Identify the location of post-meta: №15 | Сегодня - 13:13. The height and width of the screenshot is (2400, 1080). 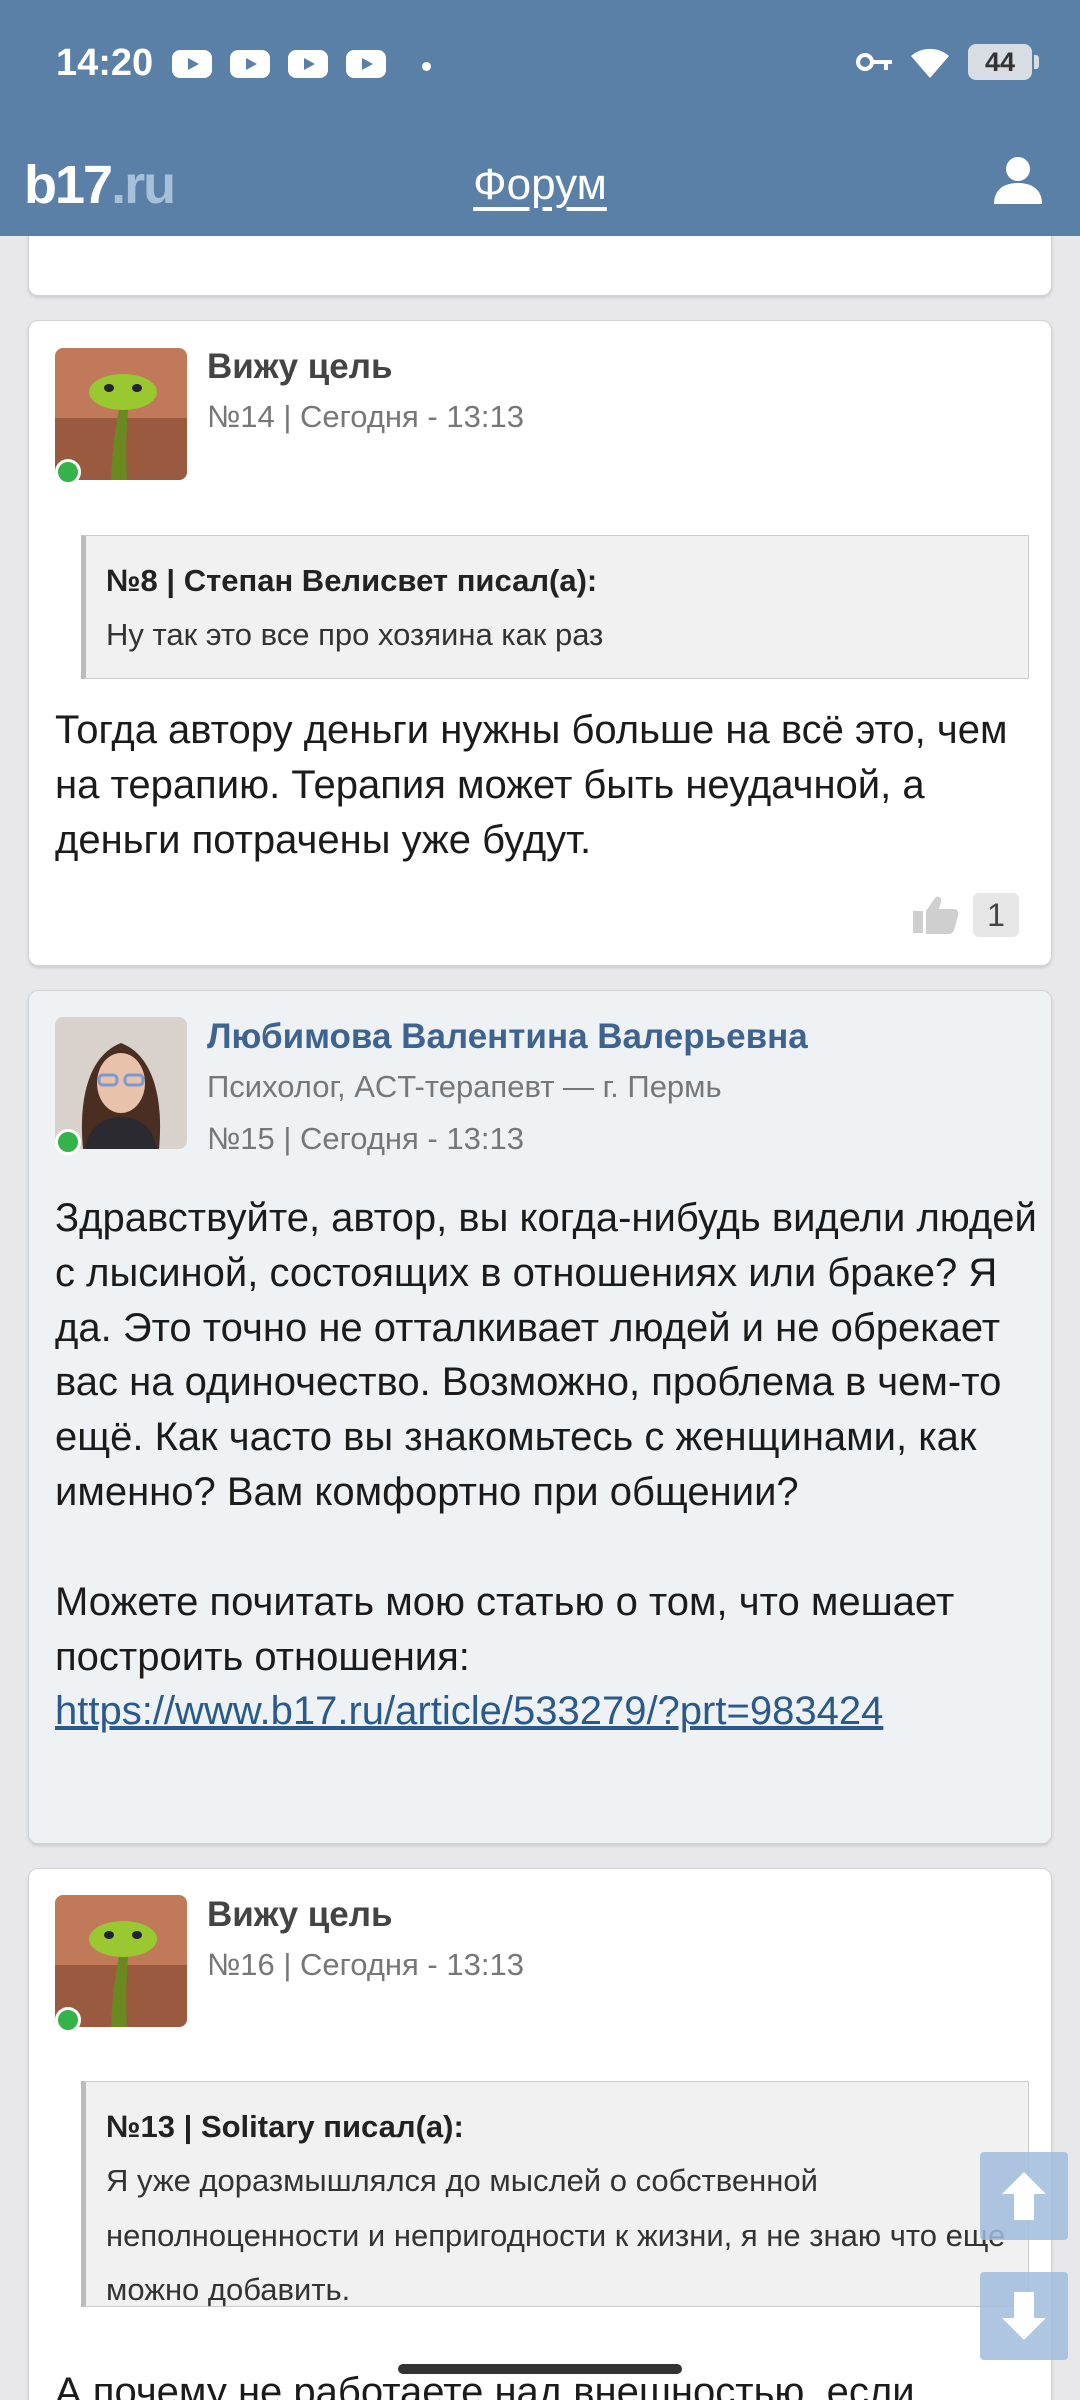
(365, 1138).